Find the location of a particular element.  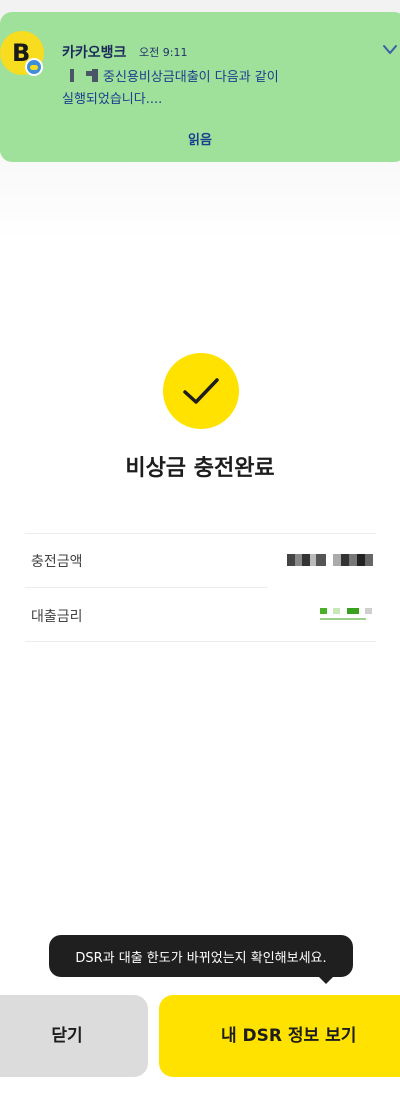

notification-time: 오전 9:11 is located at coordinates (163, 52).